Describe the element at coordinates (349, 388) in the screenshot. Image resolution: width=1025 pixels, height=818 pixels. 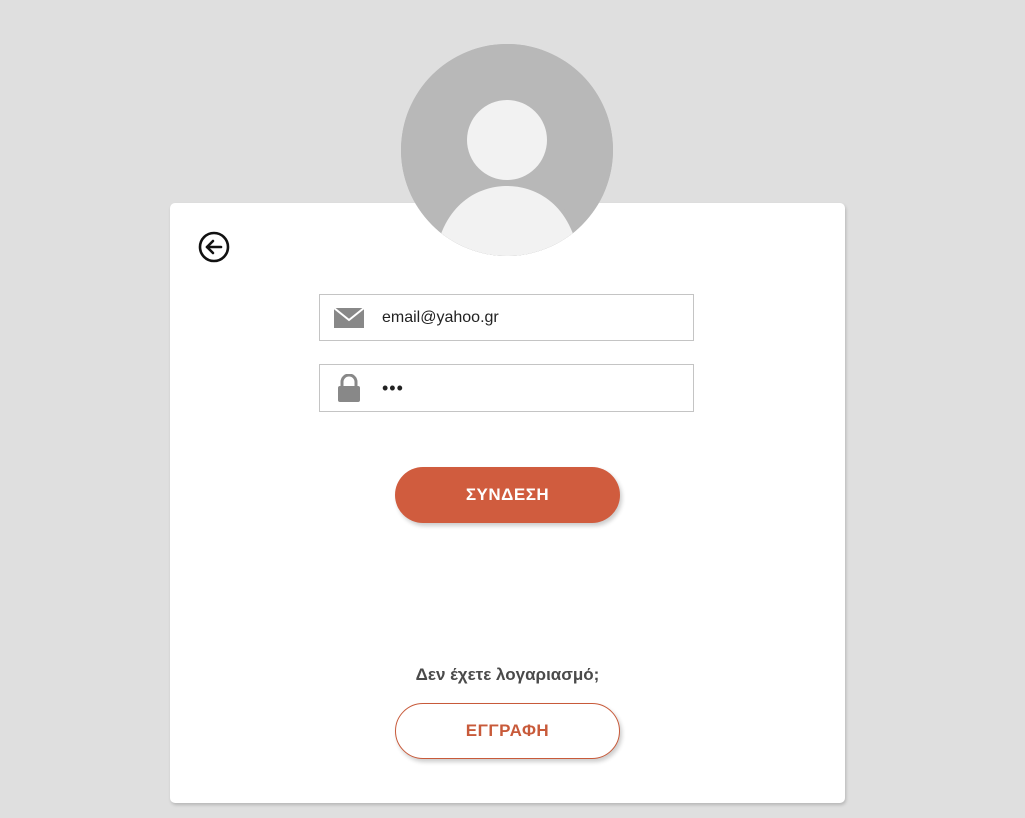
I see `lock-icon` at that location.